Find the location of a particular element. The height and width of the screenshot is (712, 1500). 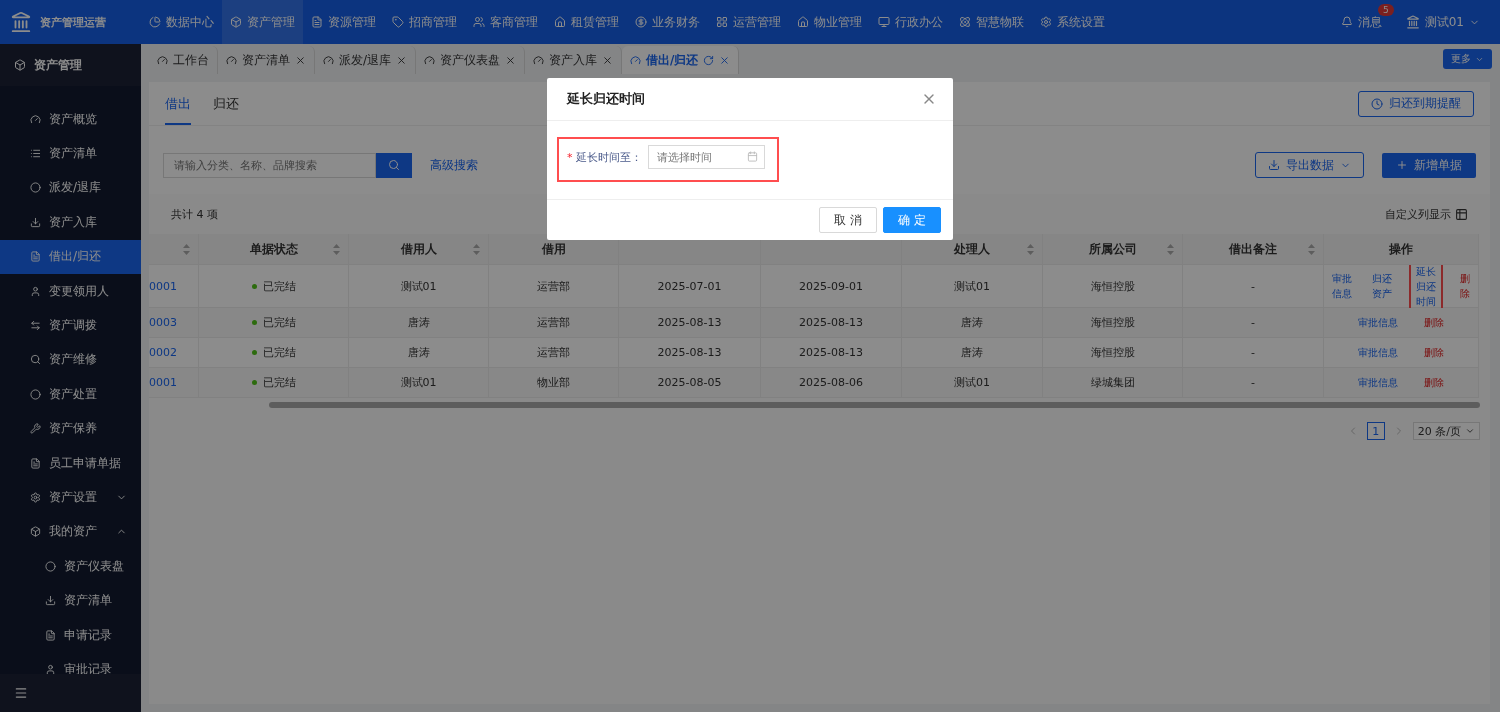

id-cell: 0002 is located at coordinates (174, 353).